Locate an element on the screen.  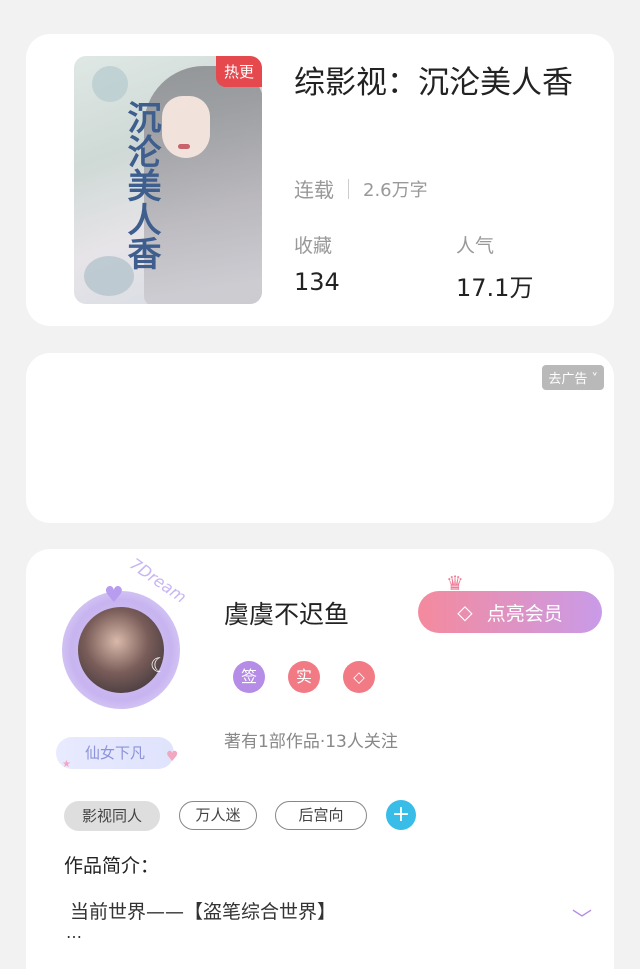
tag-item: 影视同人 is located at coordinates (112, 816).